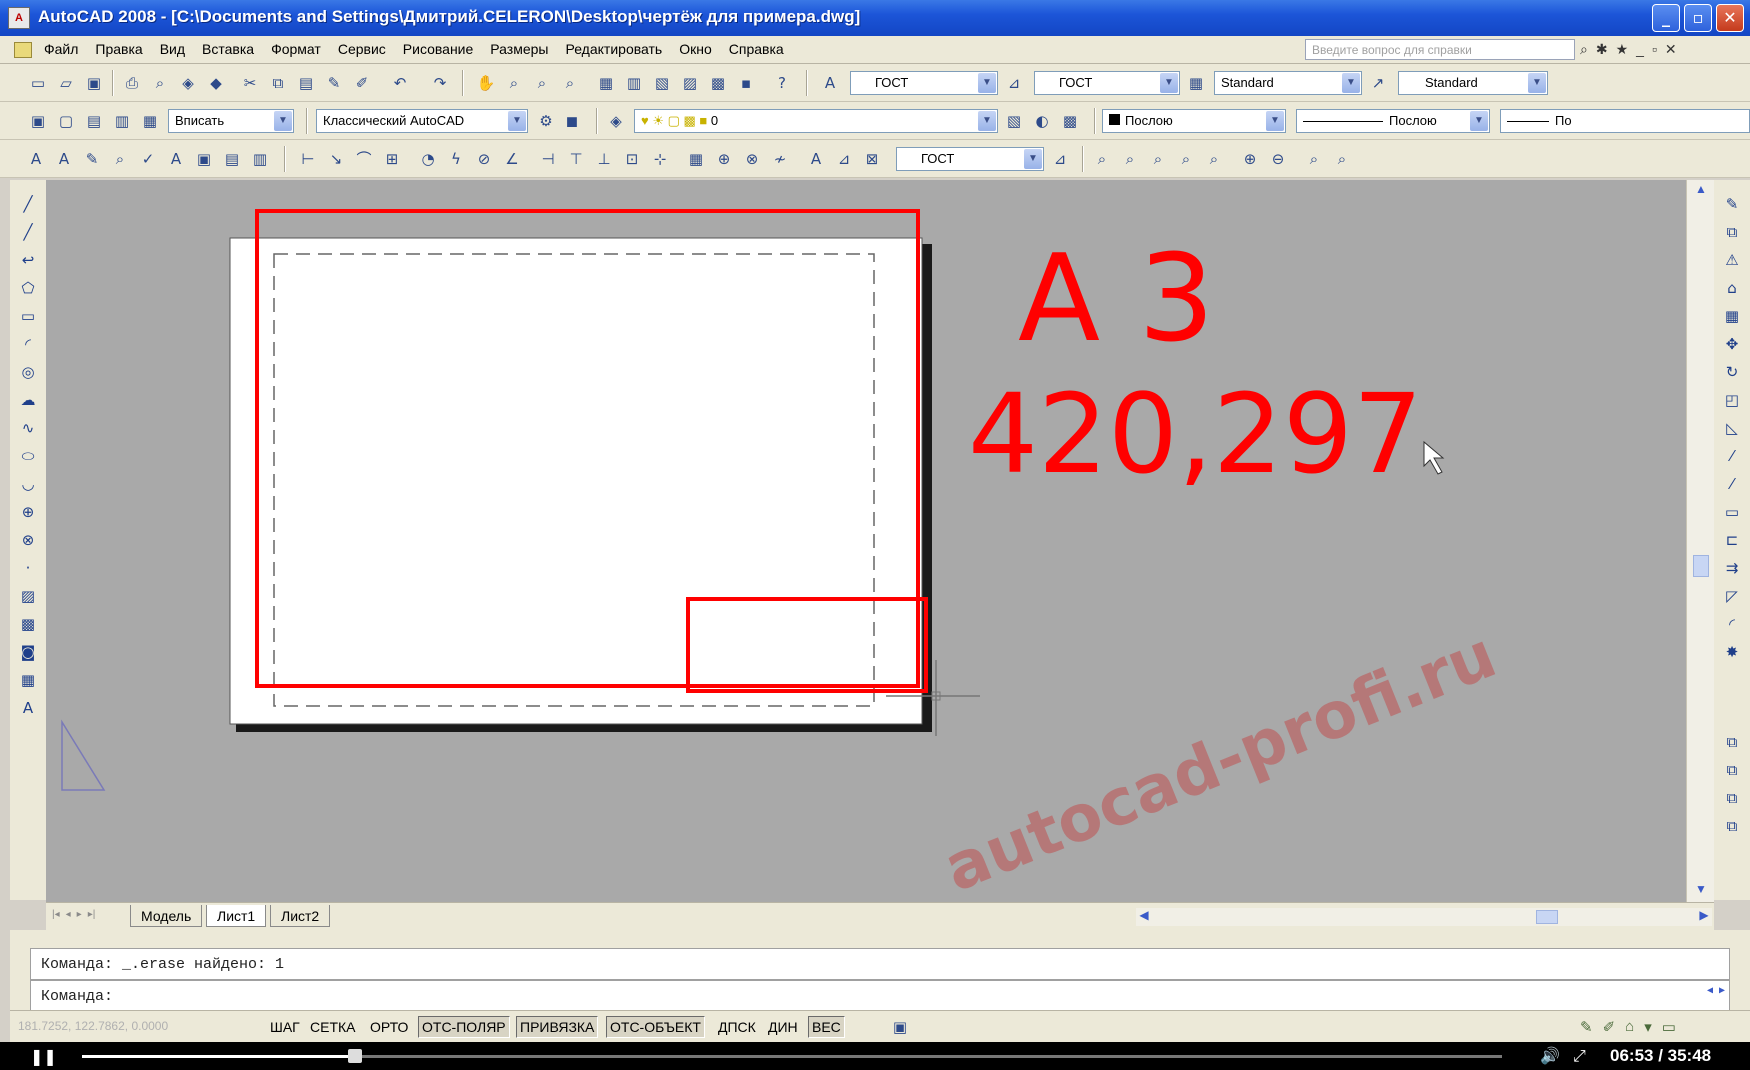 The height and width of the screenshot is (1070, 1750). I want to click on mleader-style-select: Standard ▼, so click(1473, 83).